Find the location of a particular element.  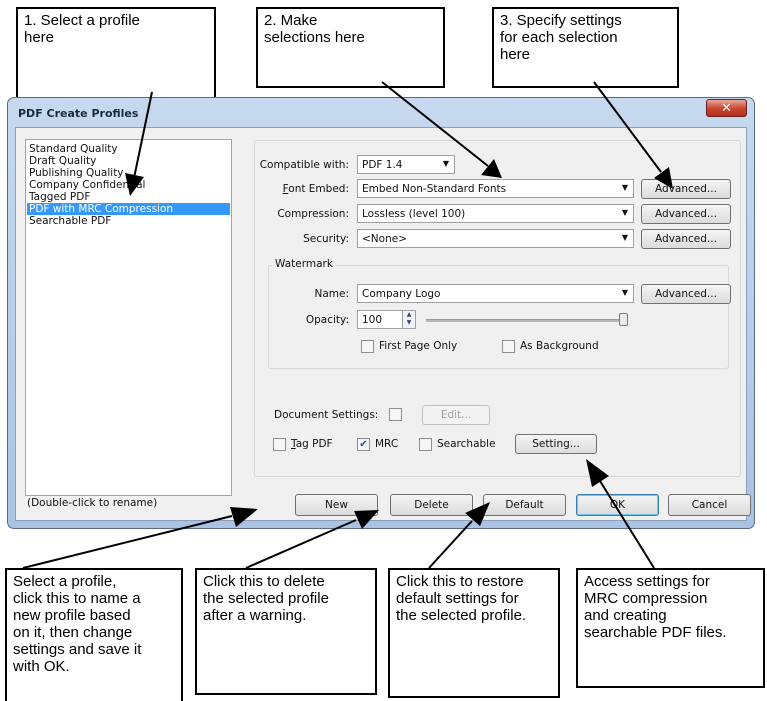

title-bar: PDF Create Profiles ✕ is located at coordinates (381, 113).